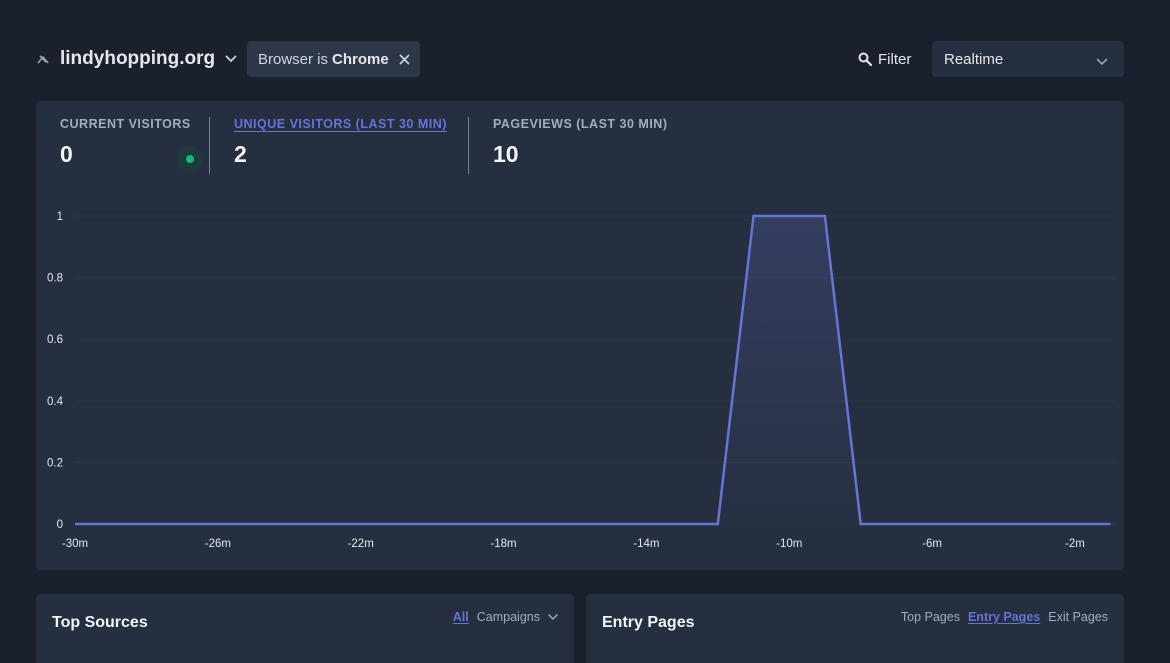  I want to click on filter-pill: Browser is Chrome, so click(333, 59).